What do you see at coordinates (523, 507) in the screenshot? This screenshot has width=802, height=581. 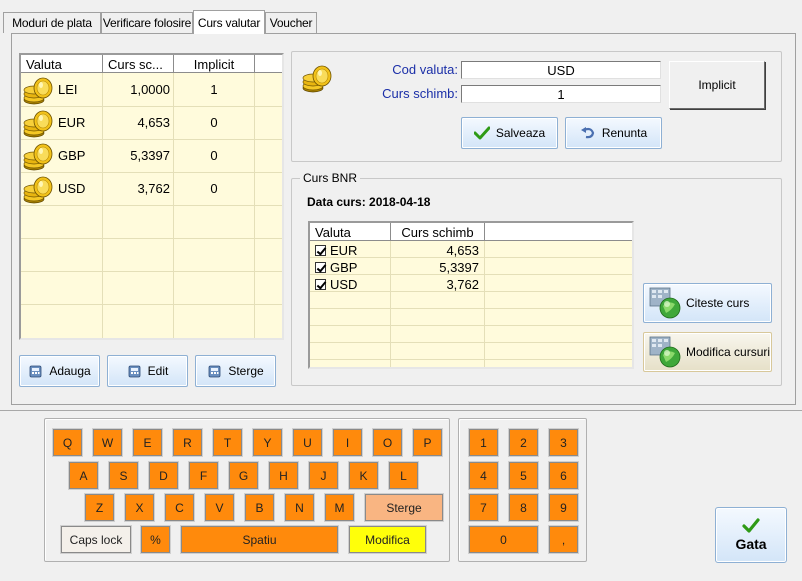 I see `key-8: 8` at bounding box center [523, 507].